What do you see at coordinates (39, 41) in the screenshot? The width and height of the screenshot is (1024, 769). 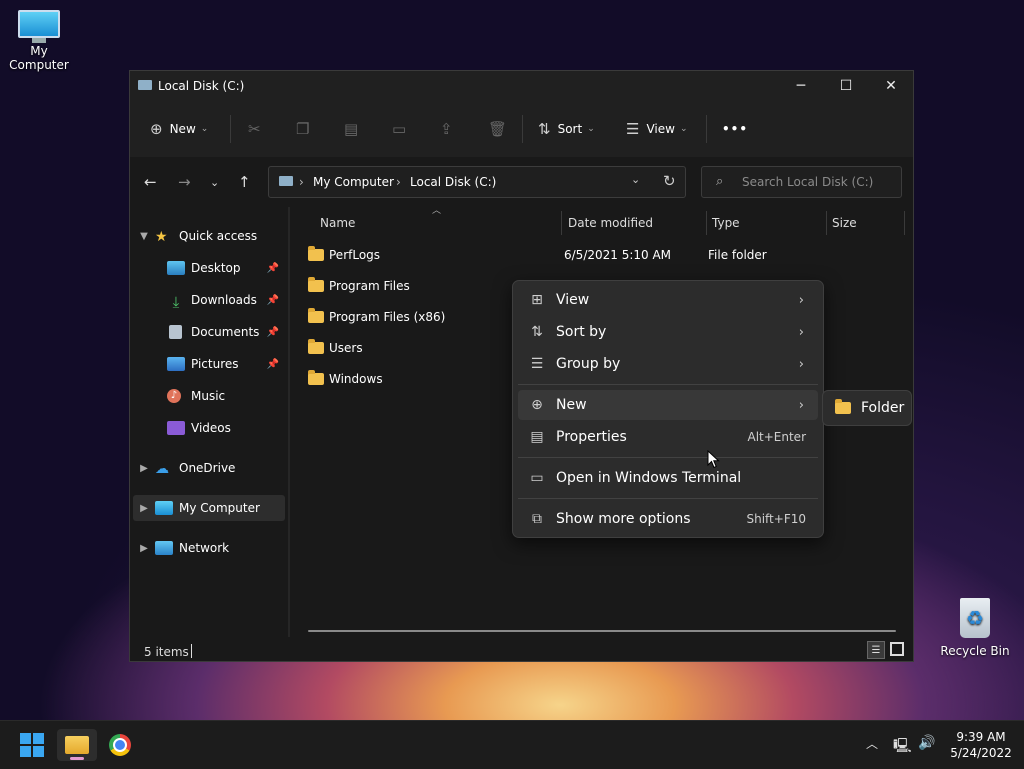 I see `desktop-icon-my-computer: My Computer` at bounding box center [39, 41].